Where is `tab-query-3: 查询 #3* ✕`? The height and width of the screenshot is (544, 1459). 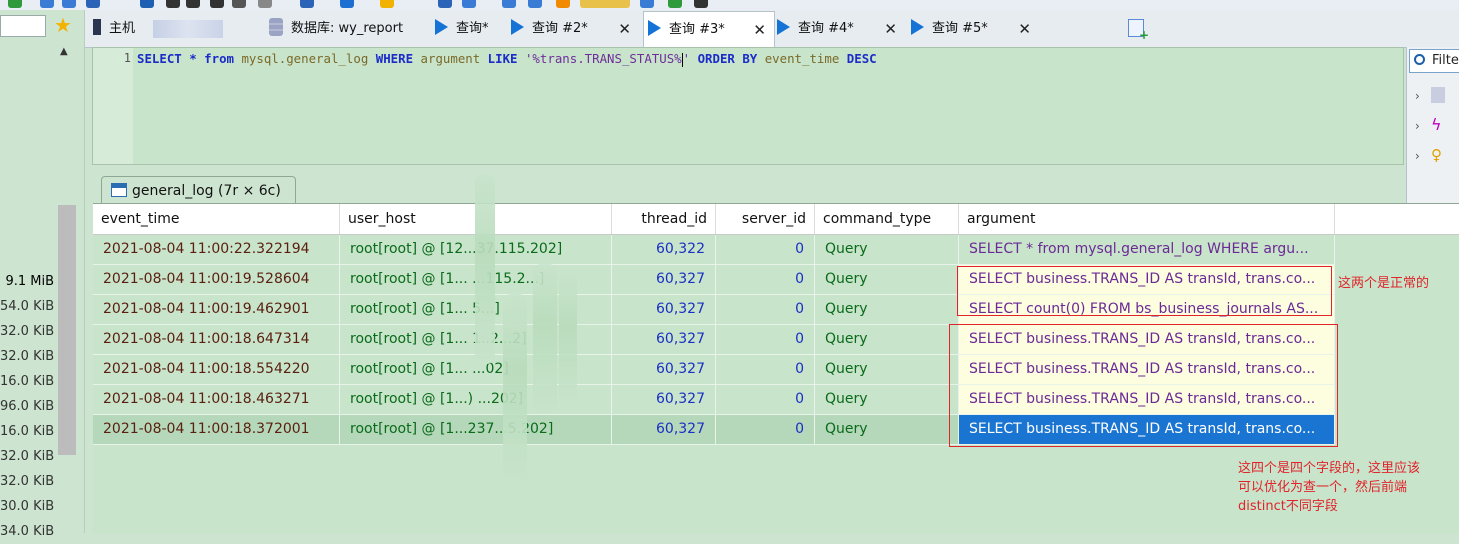
tab-query-3: 查询 #3* ✕ is located at coordinates (709, 29).